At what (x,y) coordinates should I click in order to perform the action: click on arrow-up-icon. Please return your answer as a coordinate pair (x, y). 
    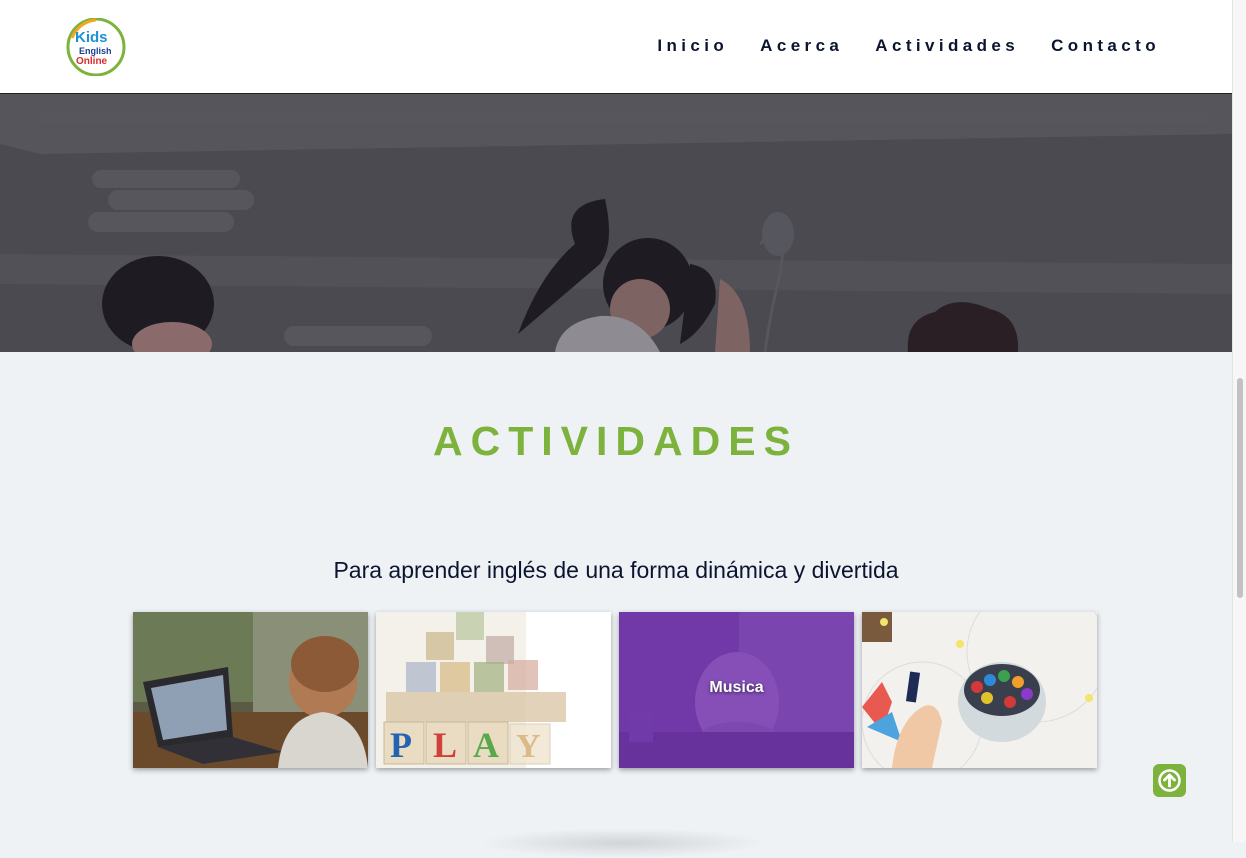
    Looking at the image, I should click on (1169, 780).